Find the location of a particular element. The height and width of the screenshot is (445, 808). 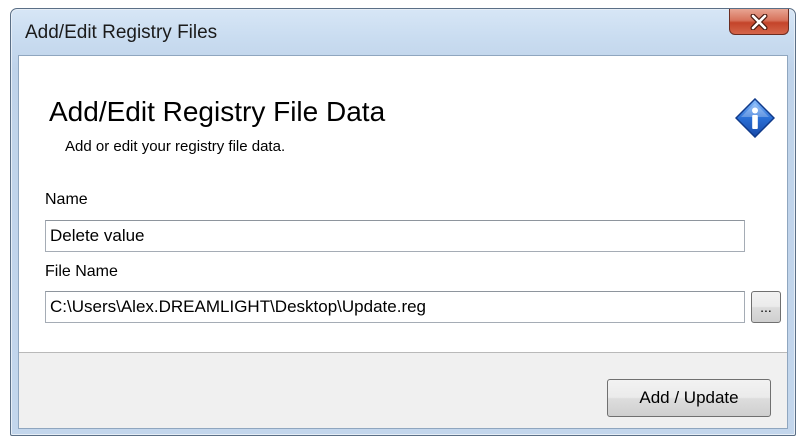

header-title: Add/Edit Registry File Data is located at coordinates (217, 111).